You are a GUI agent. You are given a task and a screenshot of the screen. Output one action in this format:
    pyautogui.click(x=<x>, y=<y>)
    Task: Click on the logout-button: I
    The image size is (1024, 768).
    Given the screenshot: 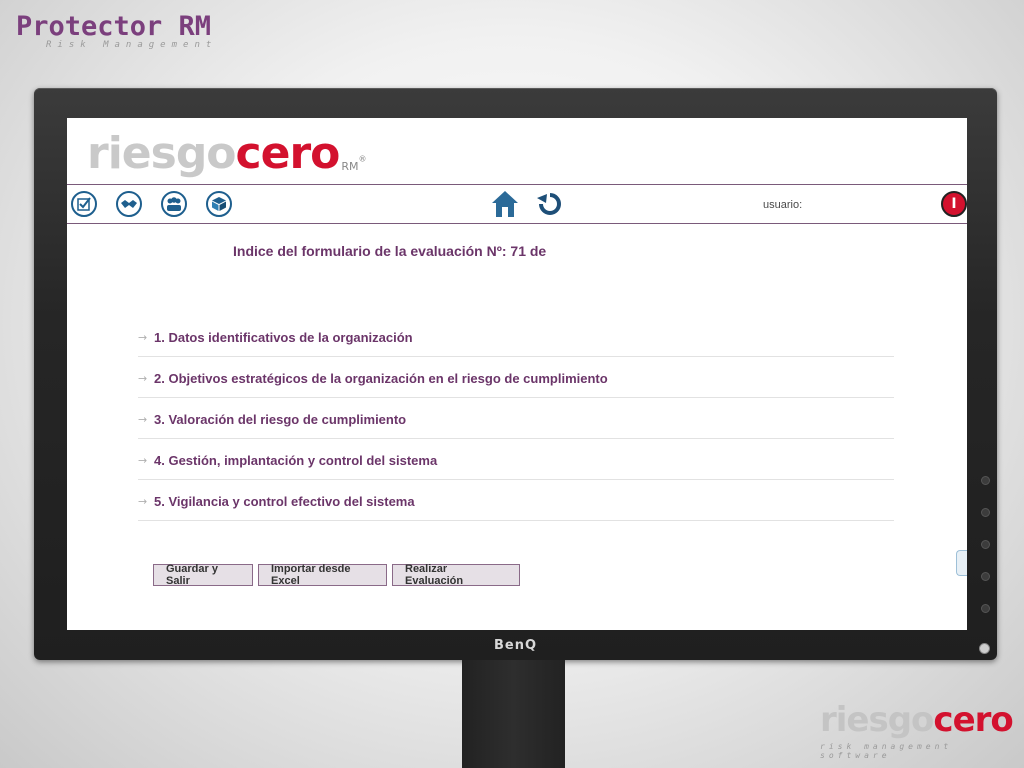 What is the action you would take?
    pyautogui.click(x=954, y=204)
    